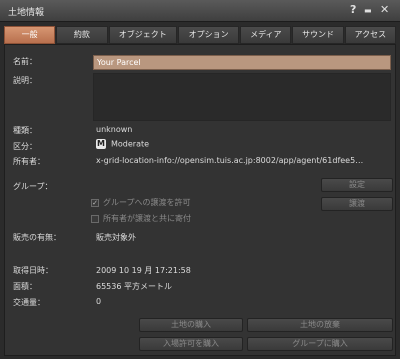 The width and height of the screenshot is (400, 359). I want to click on area-label: 面積：, so click(25, 286).